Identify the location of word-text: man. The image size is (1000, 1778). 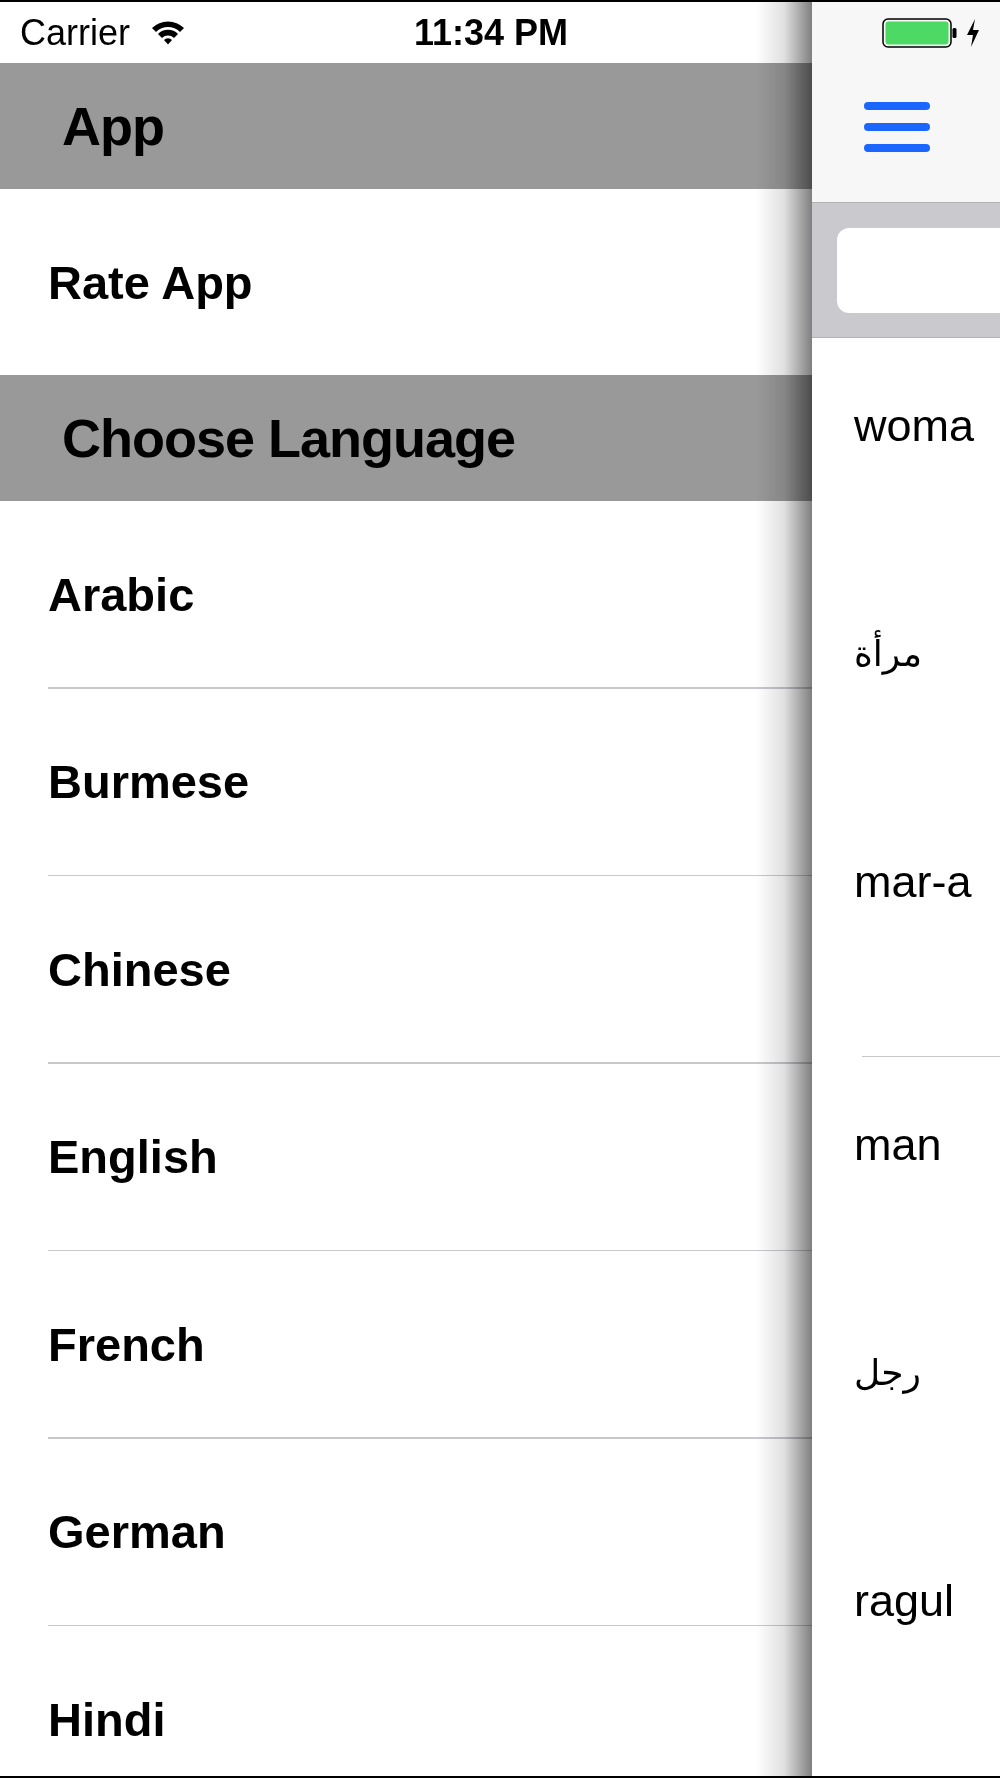
(898, 1145).